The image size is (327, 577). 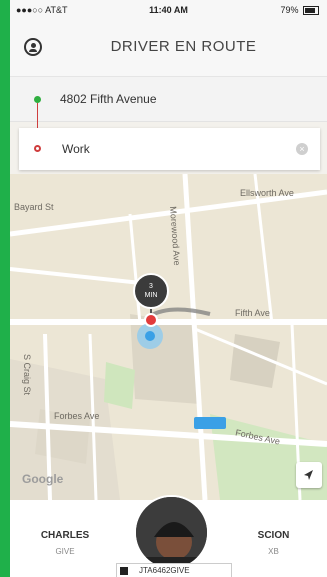 I want to click on pickup-pin-icon, so click(x=151, y=320).